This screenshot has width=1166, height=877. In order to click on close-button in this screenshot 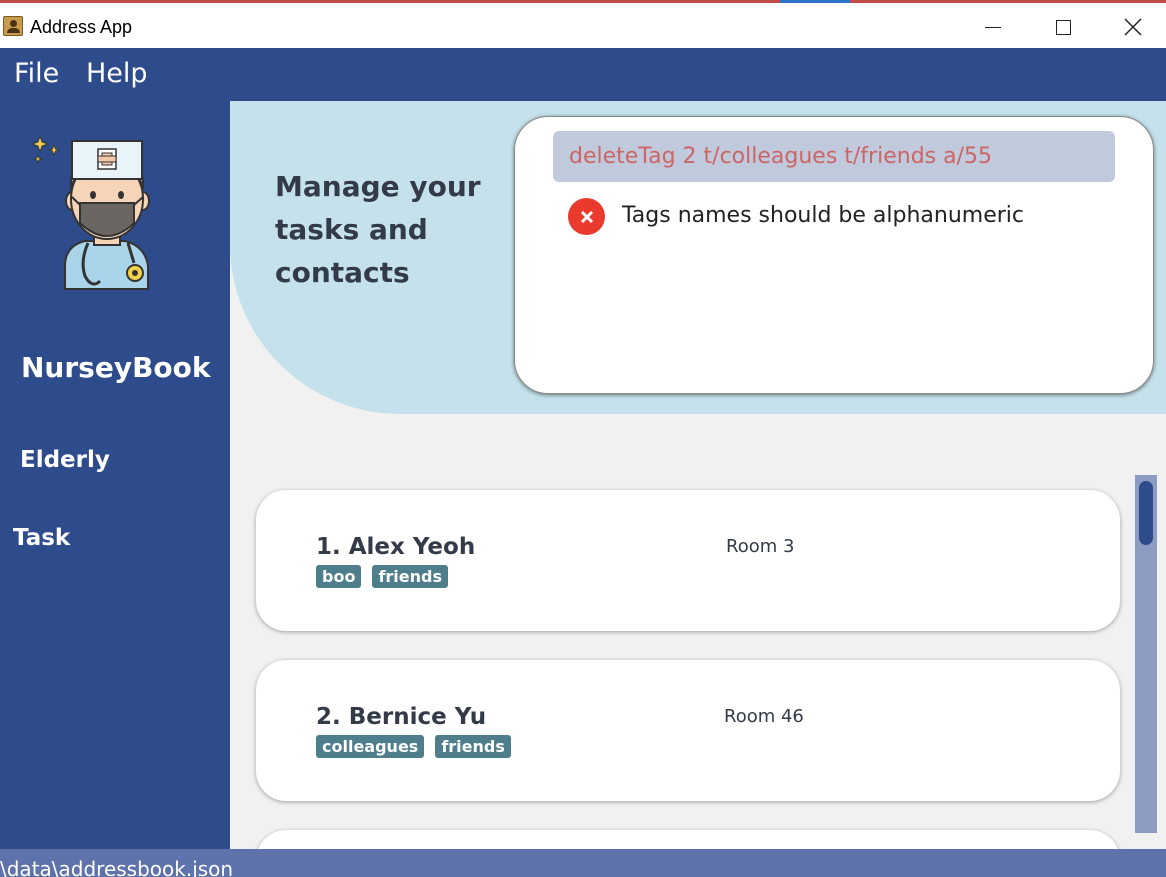, I will do `click(1133, 27)`.